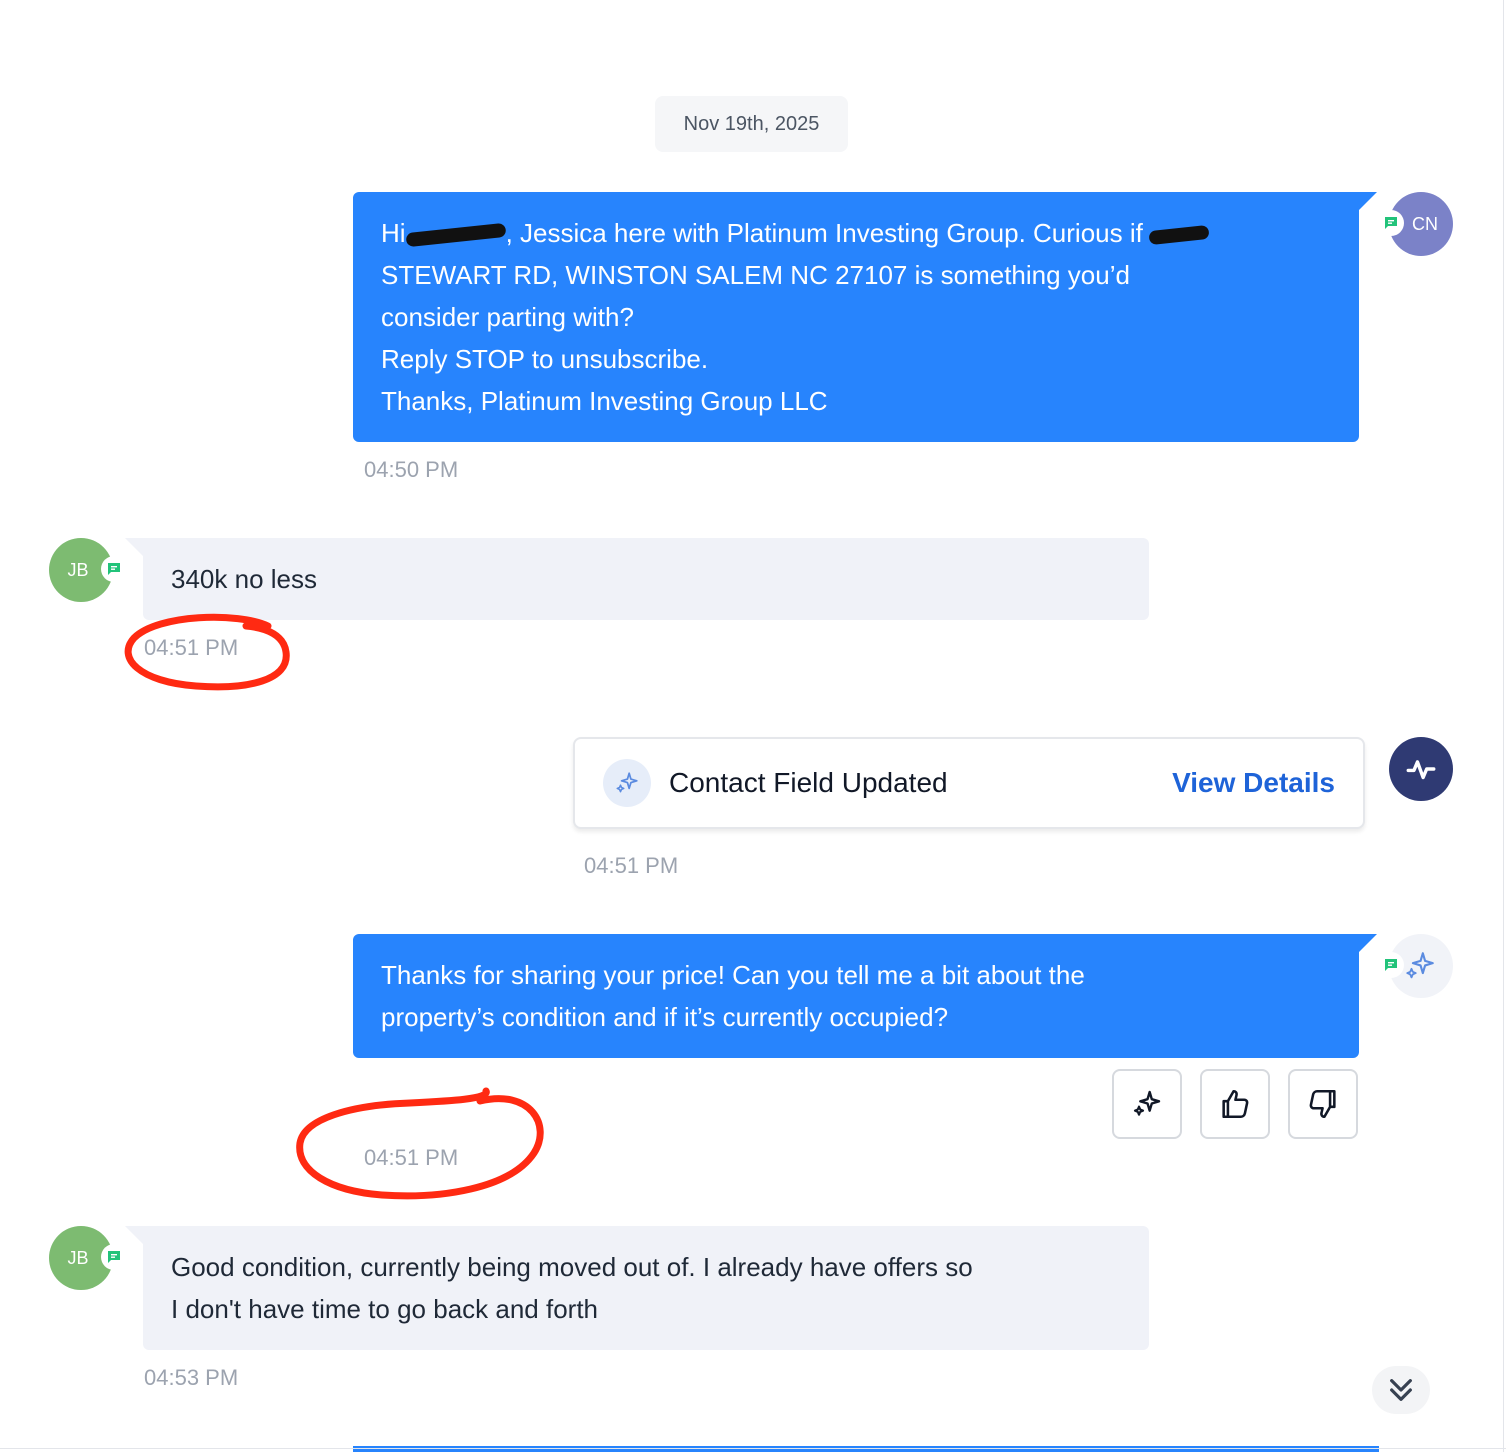 The width and height of the screenshot is (1506, 1452). What do you see at coordinates (1253, 783) in the screenshot?
I see `view-details-link: View Details` at bounding box center [1253, 783].